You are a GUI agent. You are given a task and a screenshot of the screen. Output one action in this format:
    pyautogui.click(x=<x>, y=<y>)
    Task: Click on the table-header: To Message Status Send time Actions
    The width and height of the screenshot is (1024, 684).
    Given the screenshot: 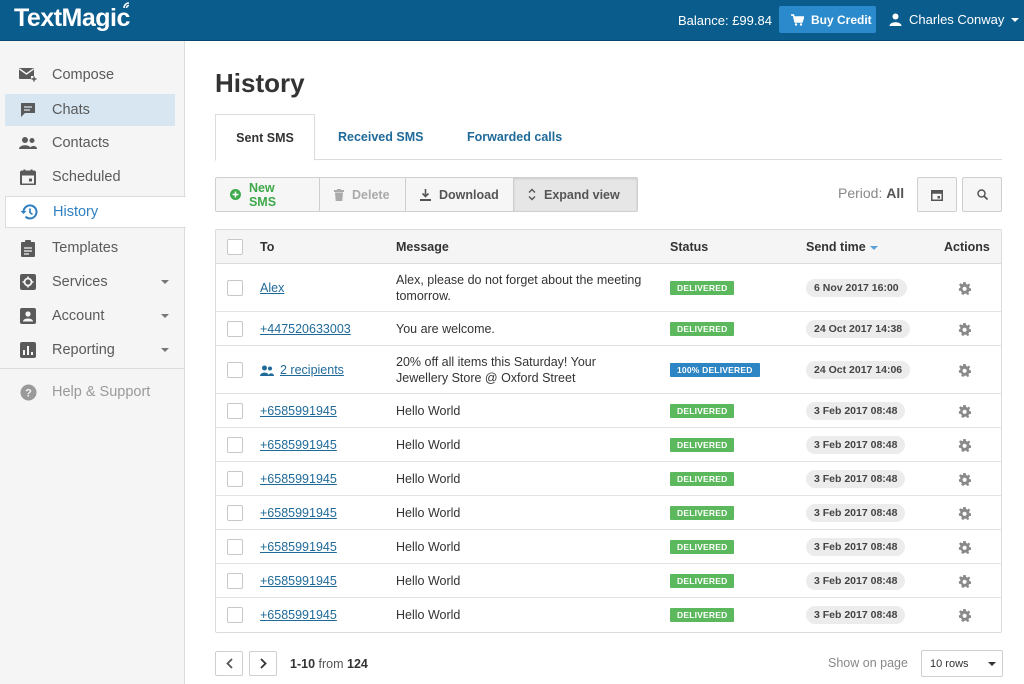 What is the action you would take?
    pyautogui.click(x=608, y=247)
    